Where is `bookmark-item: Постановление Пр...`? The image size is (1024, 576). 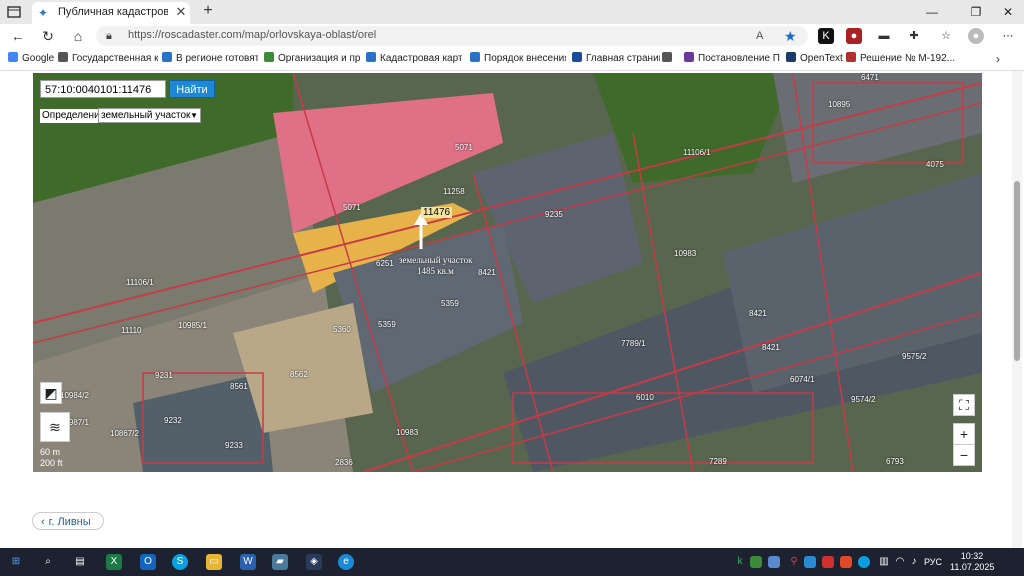 bookmark-item: Постановление Пр... is located at coordinates (732, 59).